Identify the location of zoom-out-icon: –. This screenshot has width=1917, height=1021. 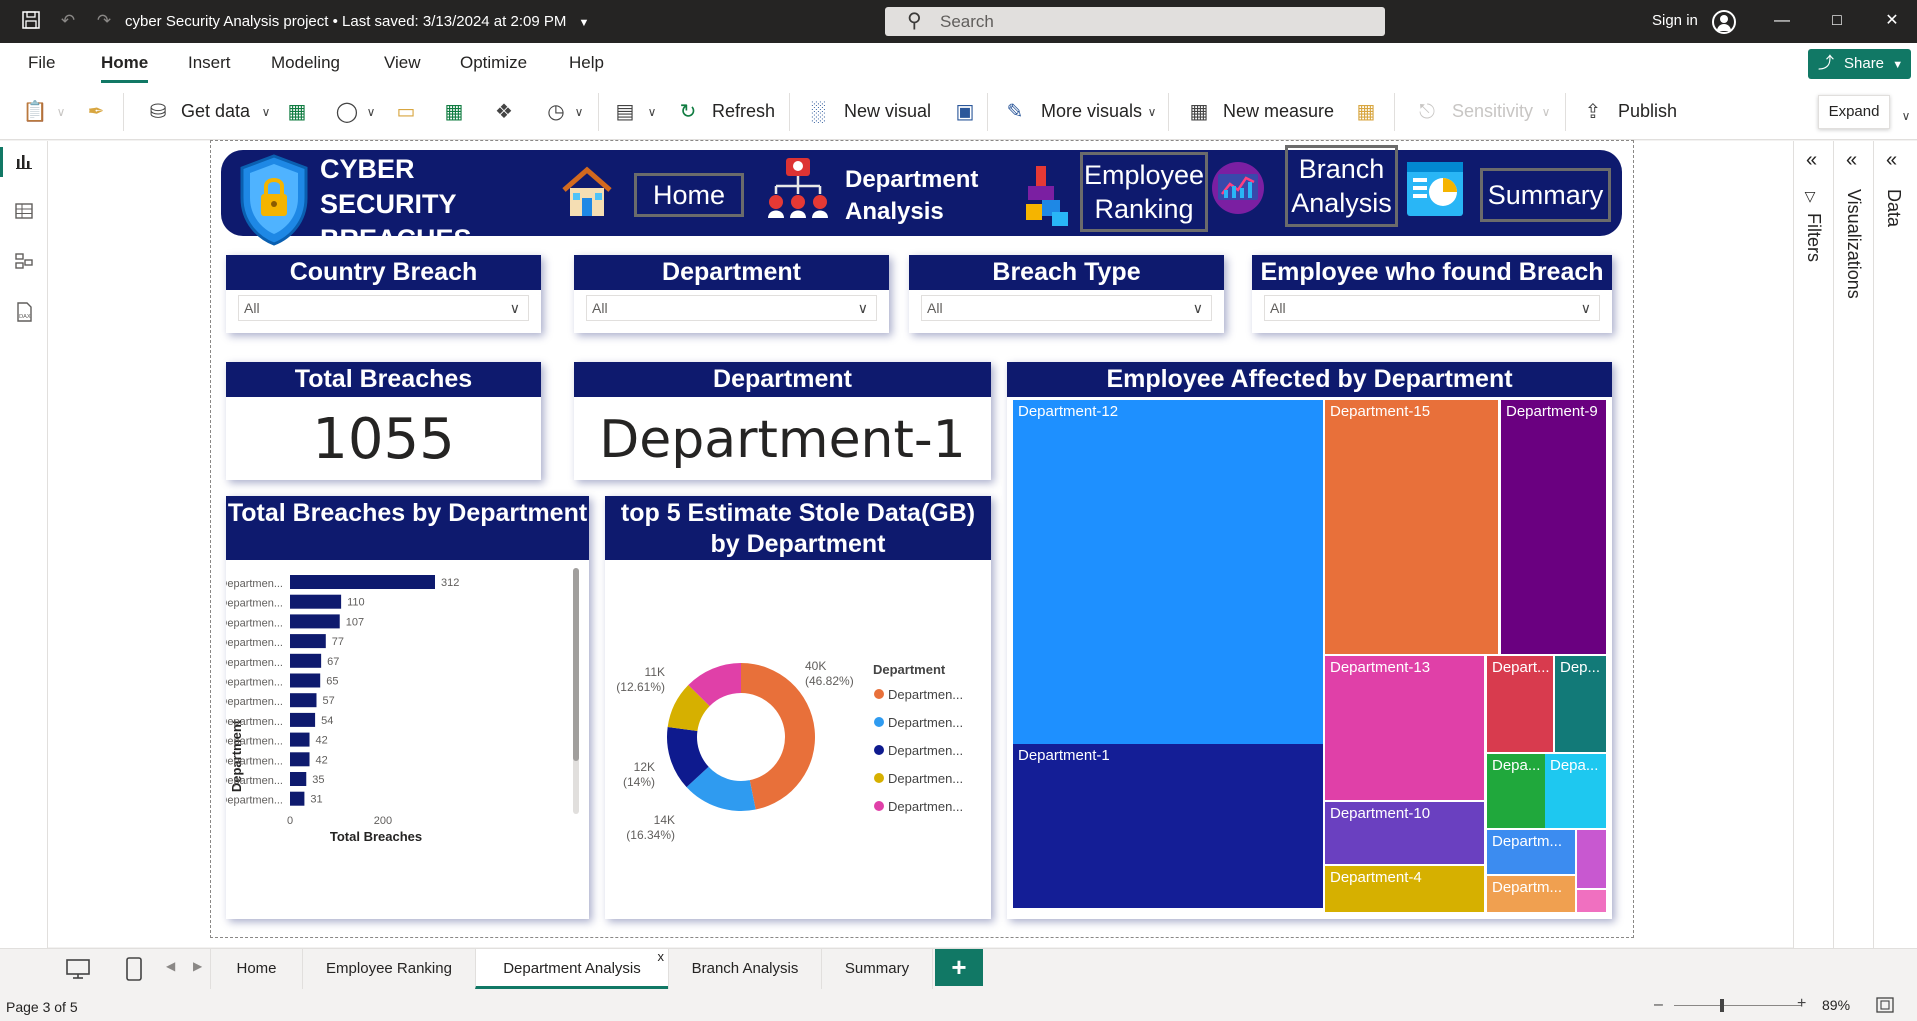
(1658, 1005).